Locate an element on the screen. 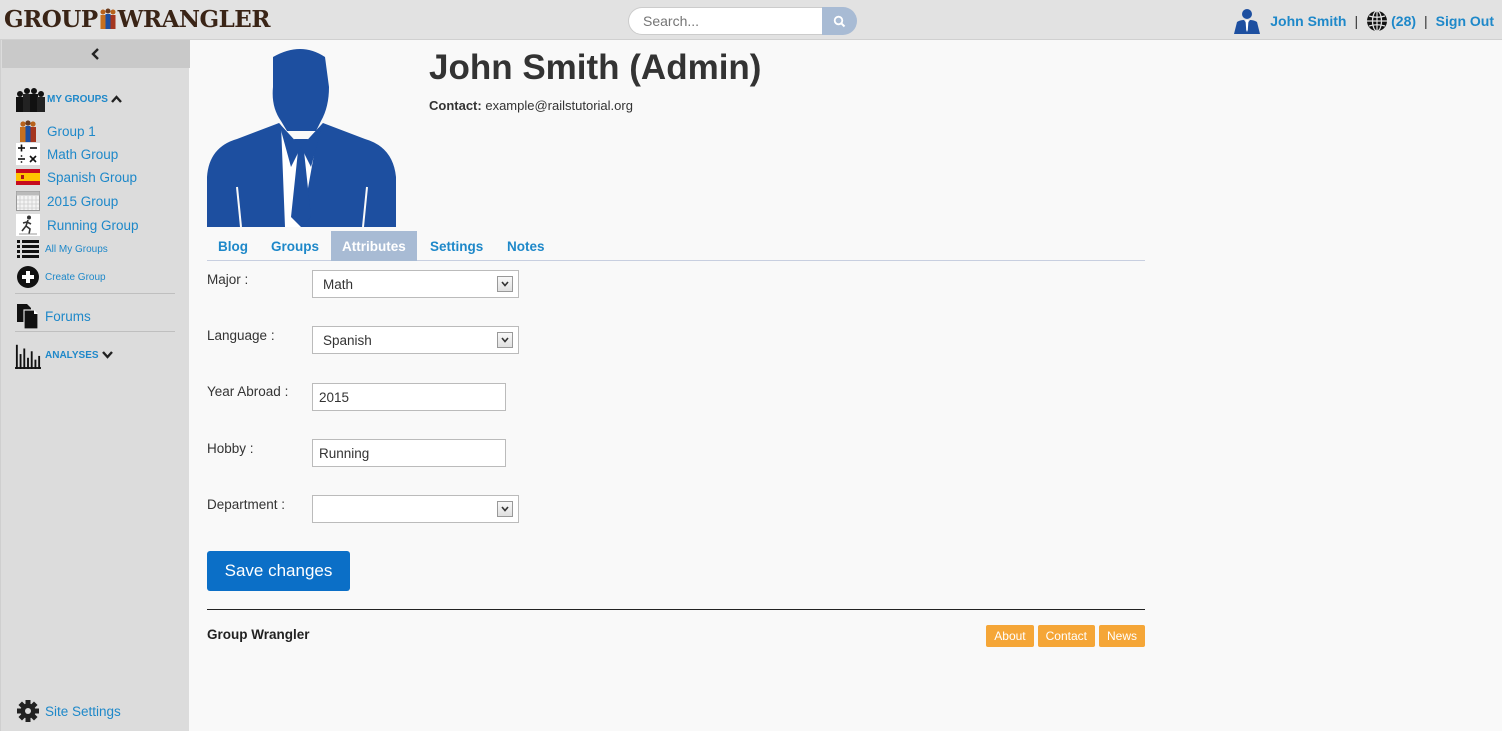 This screenshot has height=731, width=1502. footer-title: Group Wrangler is located at coordinates (258, 634).